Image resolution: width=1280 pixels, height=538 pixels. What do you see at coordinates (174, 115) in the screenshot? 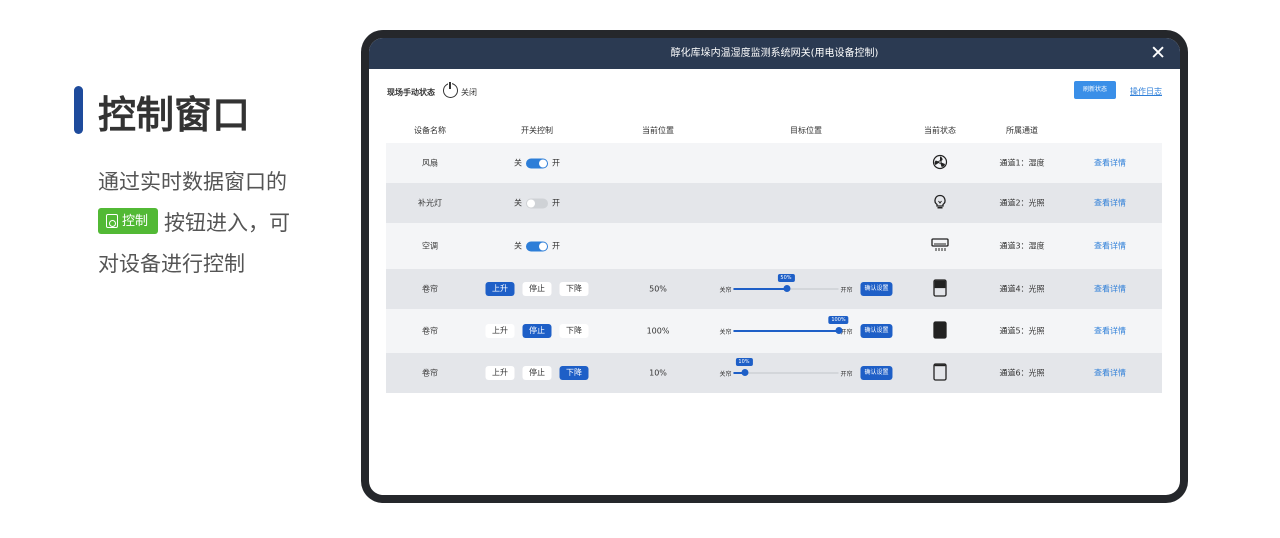
I see `intro-title: 控制窗口` at bounding box center [174, 115].